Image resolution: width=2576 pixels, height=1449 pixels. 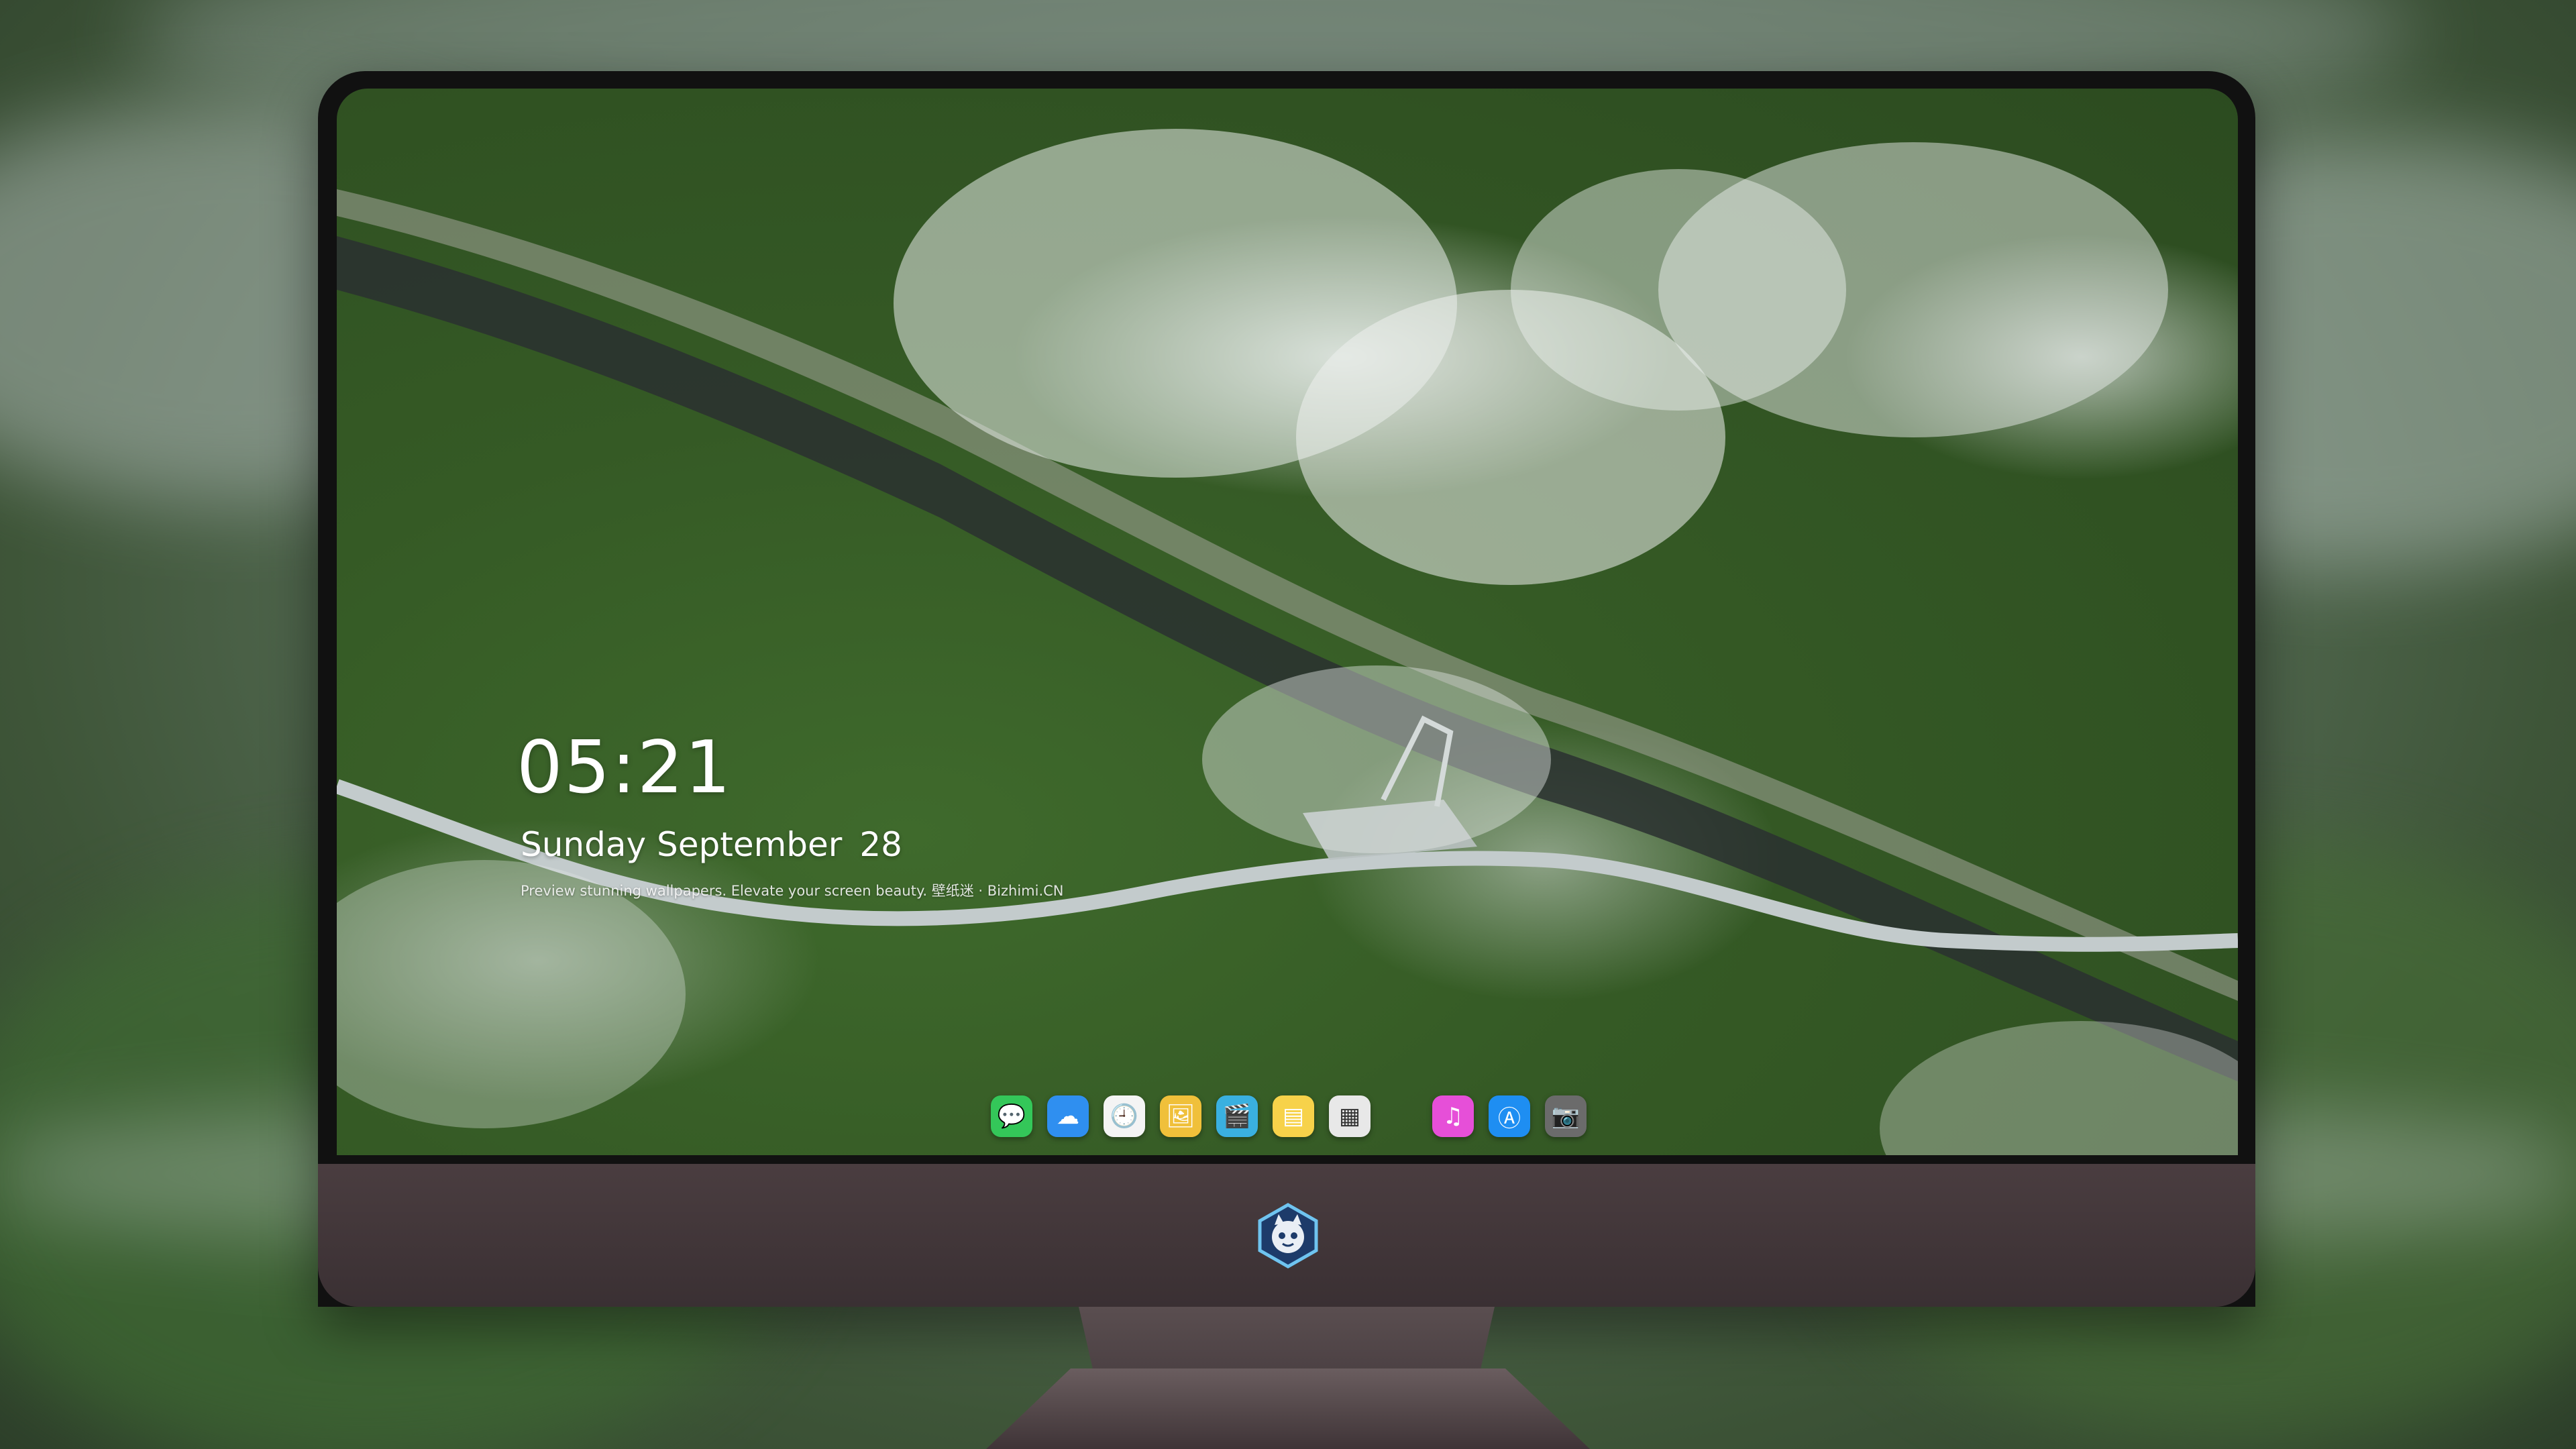 What do you see at coordinates (1124, 1116) in the screenshot?
I see `clock-icon: 🕘` at bounding box center [1124, 1116].